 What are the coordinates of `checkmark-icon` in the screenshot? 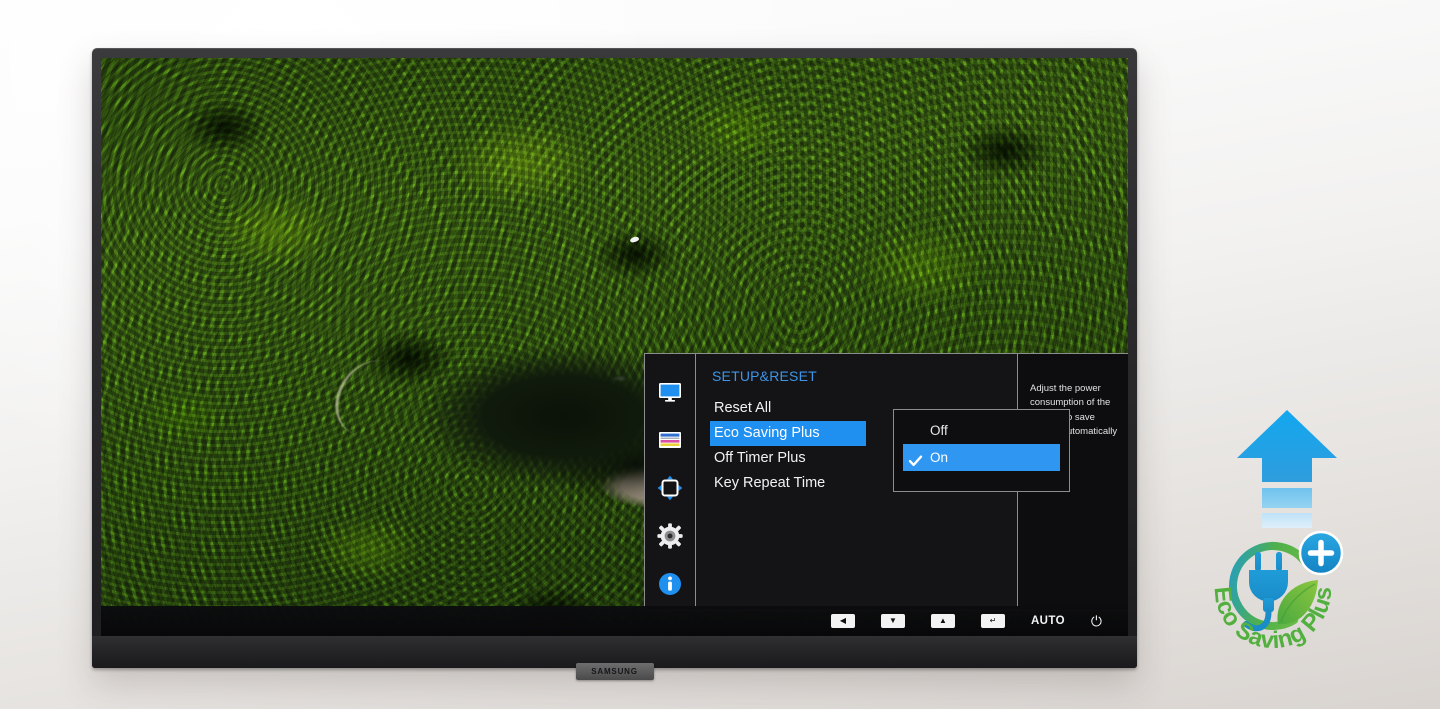 It's located at (915, 458).